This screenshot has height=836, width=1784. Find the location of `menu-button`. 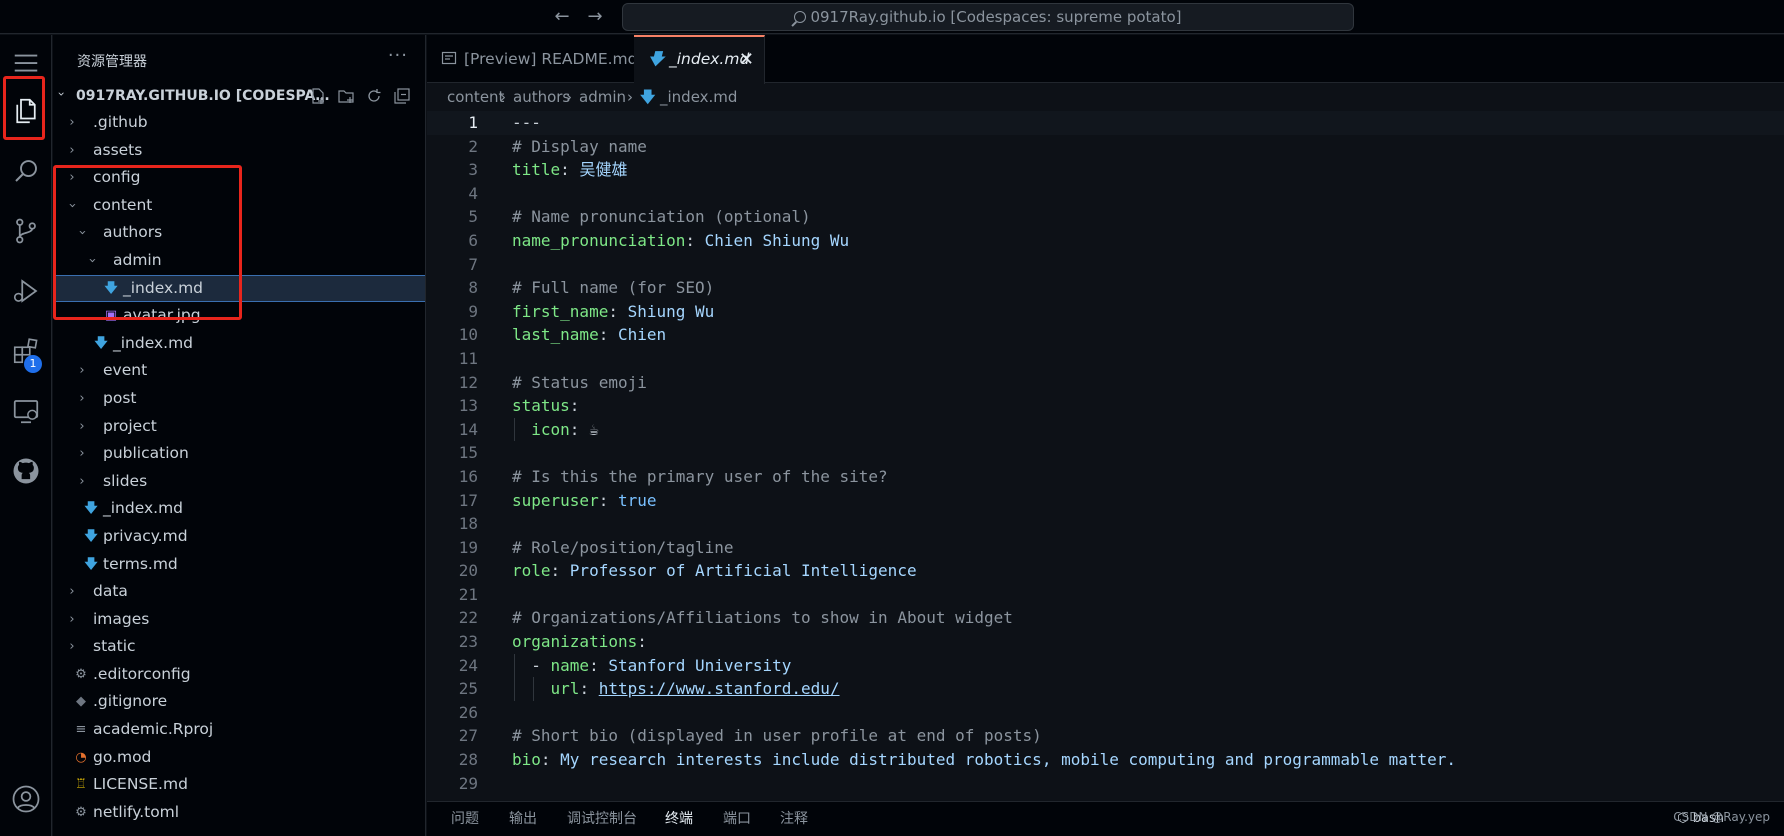

menu-button is located at coordinates (26, 63).